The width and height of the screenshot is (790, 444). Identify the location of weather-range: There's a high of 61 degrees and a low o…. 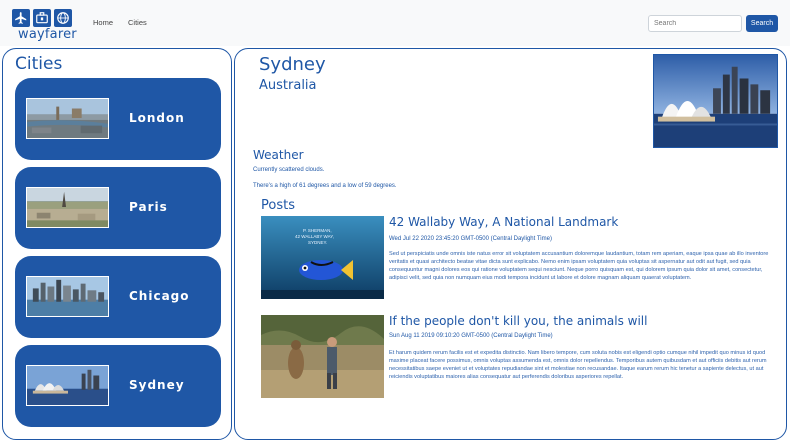
(325, 186).